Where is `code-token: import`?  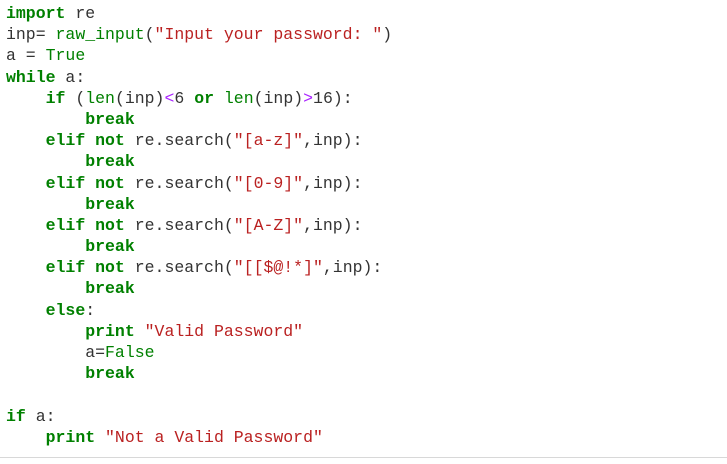
code-token: import is located at coordinates (36, 13).